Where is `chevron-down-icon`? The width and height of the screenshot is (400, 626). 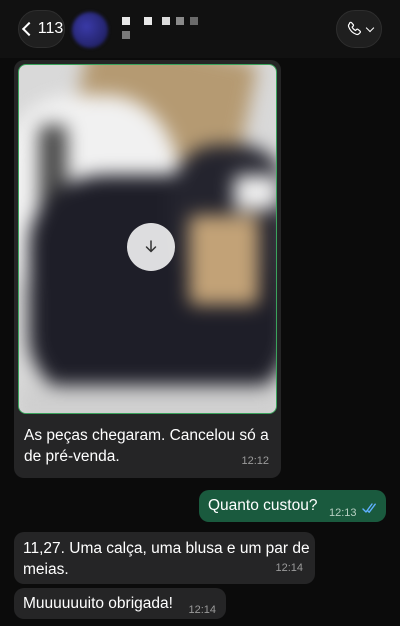
chevron-down-icon is located at coordinates (370, 27).